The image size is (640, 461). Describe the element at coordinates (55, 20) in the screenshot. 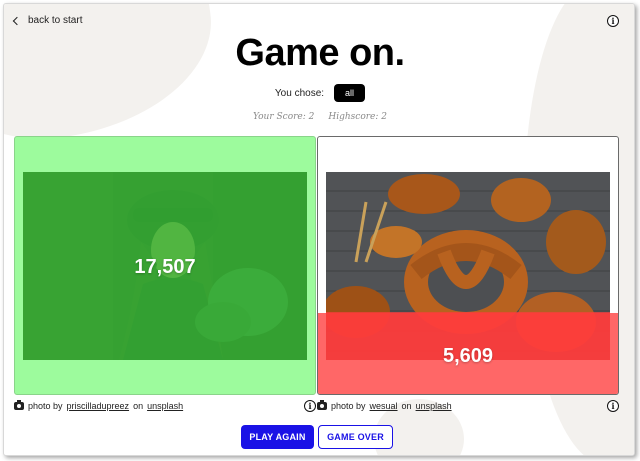

I see `back-to-start-label: back to start` at that location.